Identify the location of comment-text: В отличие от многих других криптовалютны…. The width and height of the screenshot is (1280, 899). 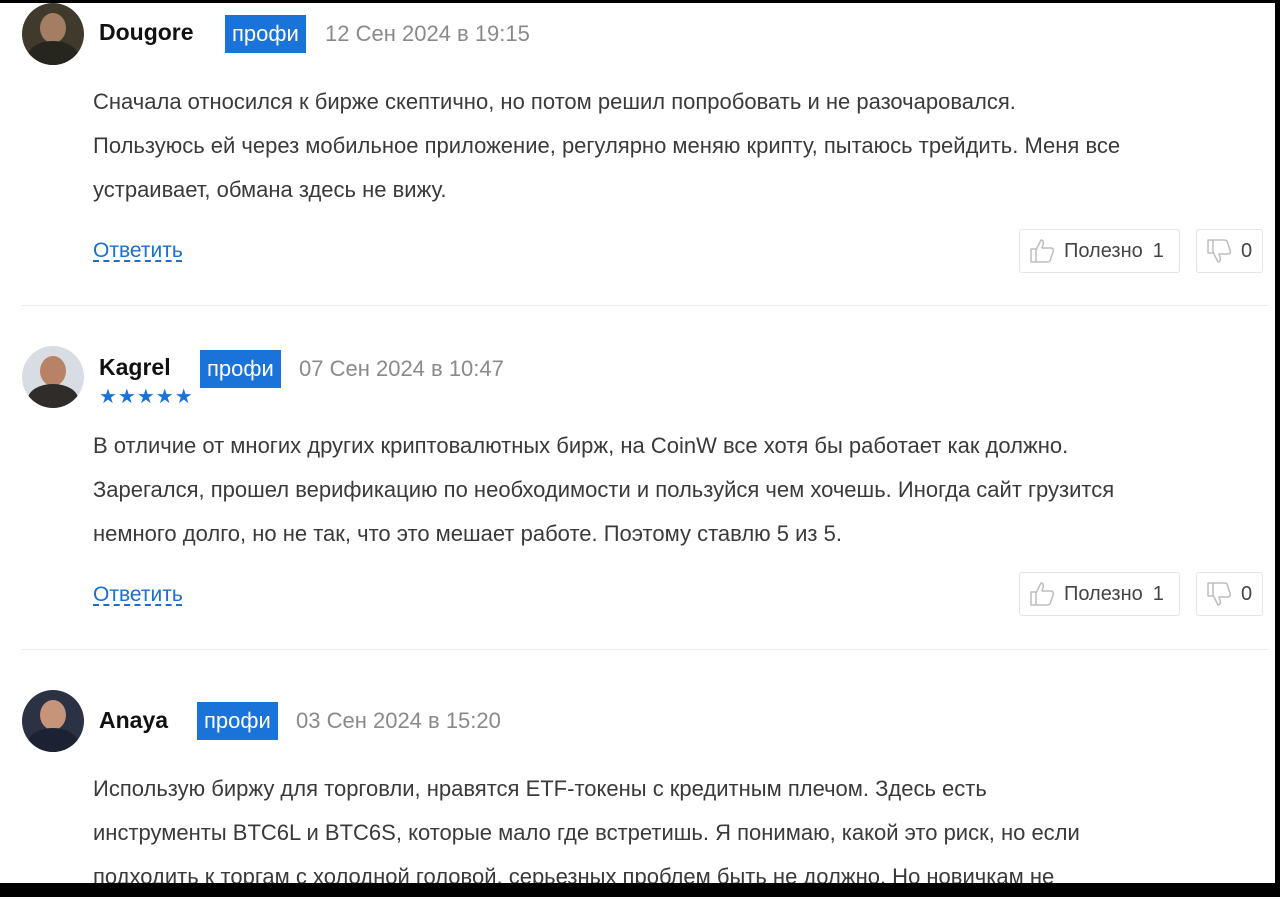
(680, 490).